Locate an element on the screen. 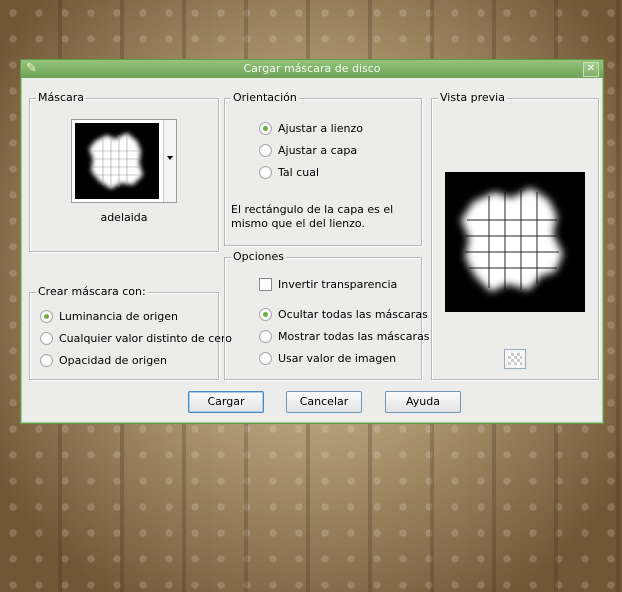  create-mask-legend: Crear máscara con: is located at coordinates (92, 291).